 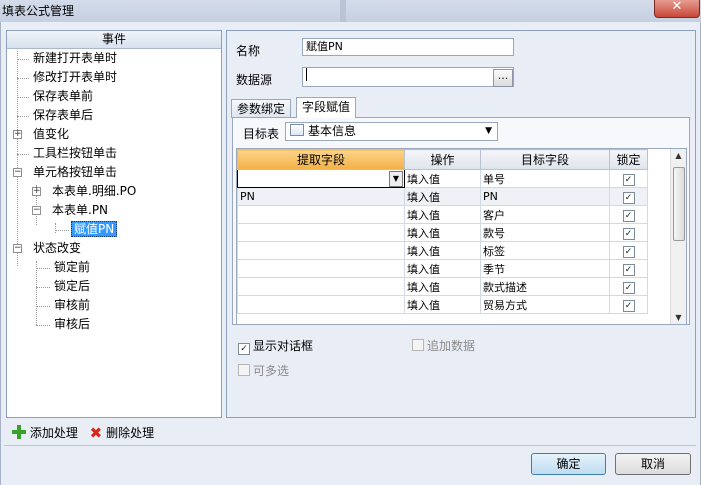 What do you see at coordinates (442, 159) in the screenshot?
I see `column-header-operation: 操作` at bounding box center [442, 159].